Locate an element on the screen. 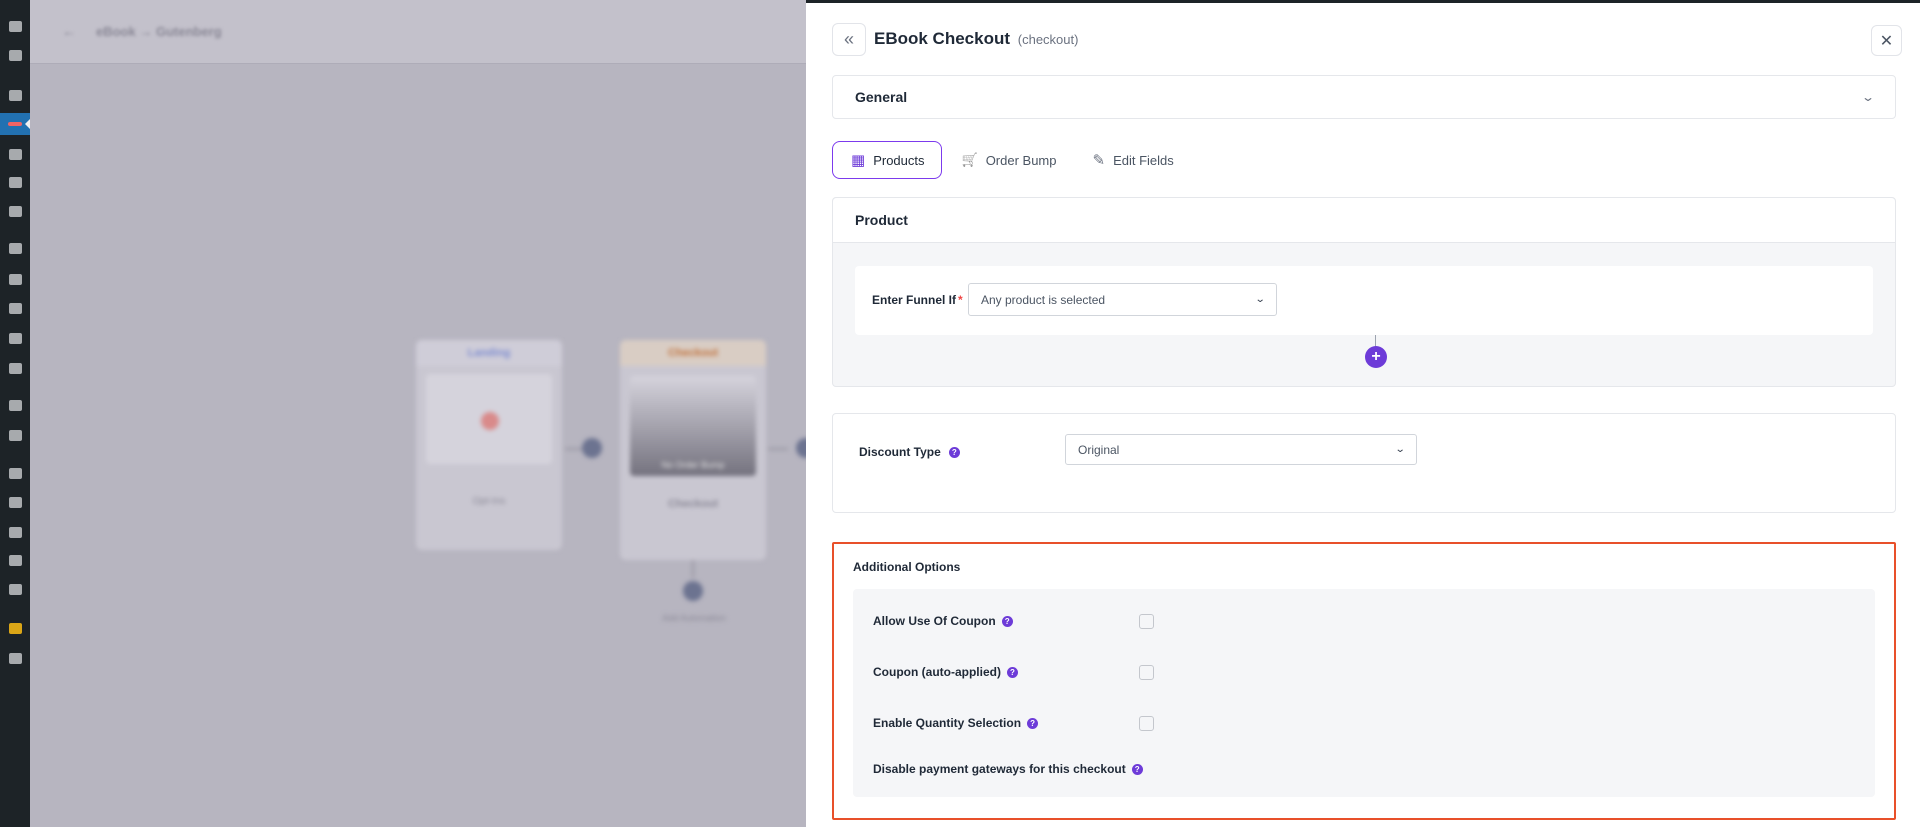 This screenshot has height=827, width=1920. general-accordion: General ⌄ is located at coordinates (1364, 97).